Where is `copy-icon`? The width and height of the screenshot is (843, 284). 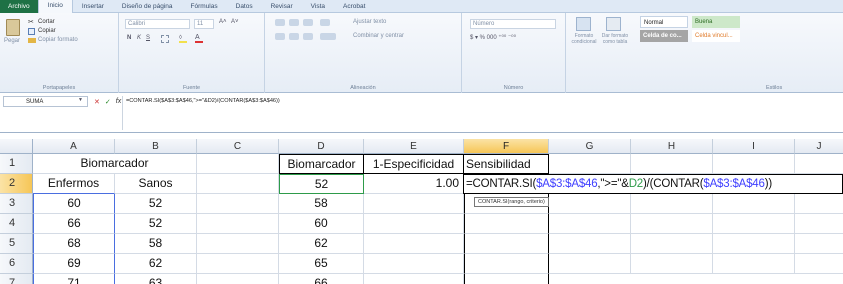
copy-icon is located at coordinates (31, 31).